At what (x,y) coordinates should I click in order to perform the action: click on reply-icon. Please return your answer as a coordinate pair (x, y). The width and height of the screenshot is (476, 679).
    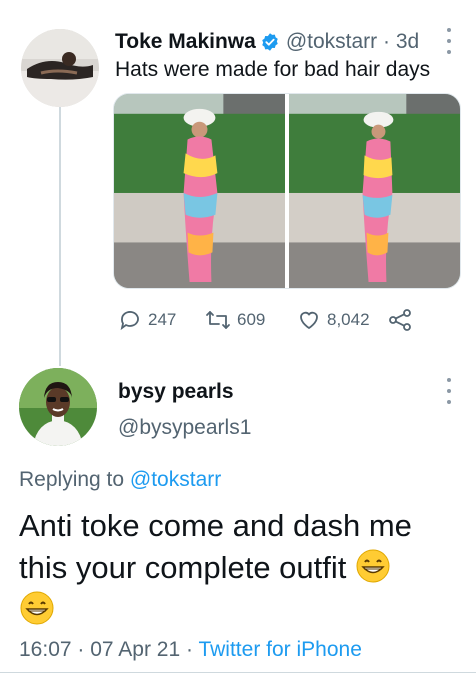
    Looking at the image, I should click on (129, 321).